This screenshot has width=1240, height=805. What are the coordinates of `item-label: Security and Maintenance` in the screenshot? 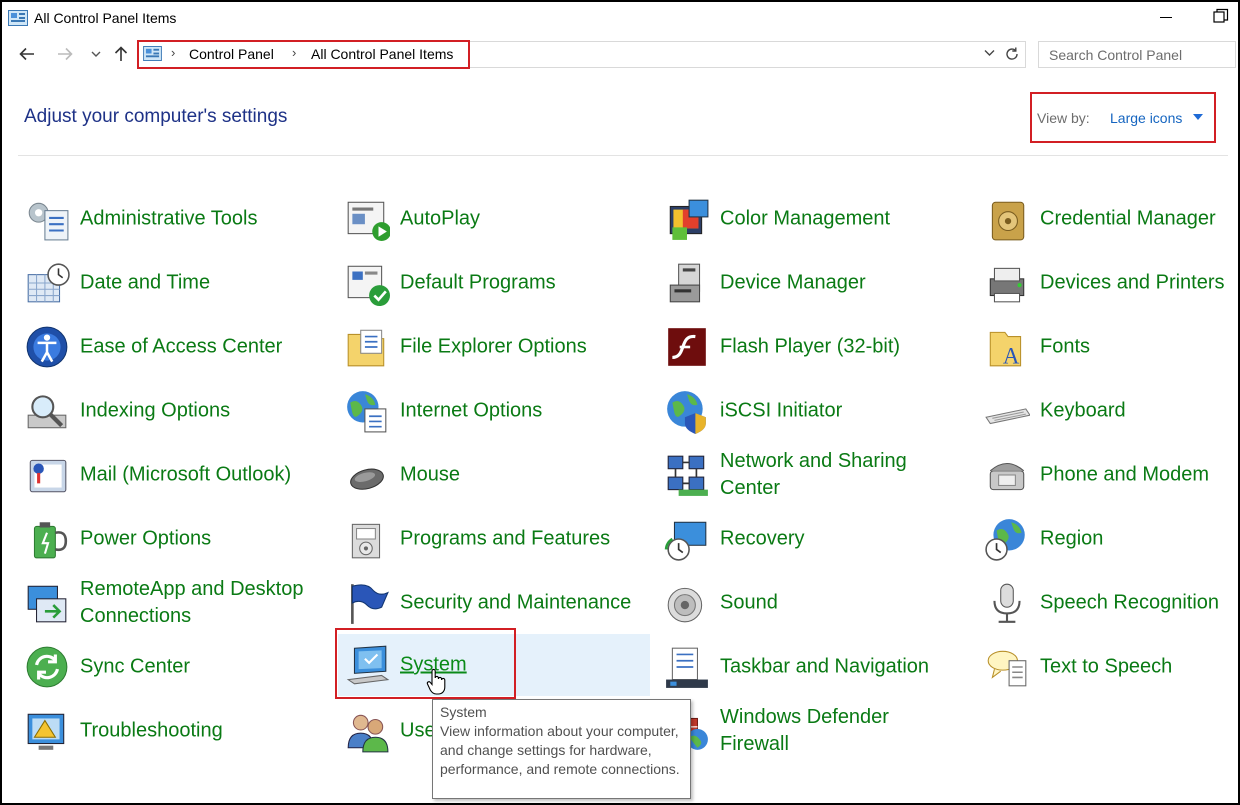 It's located at (515, 603).